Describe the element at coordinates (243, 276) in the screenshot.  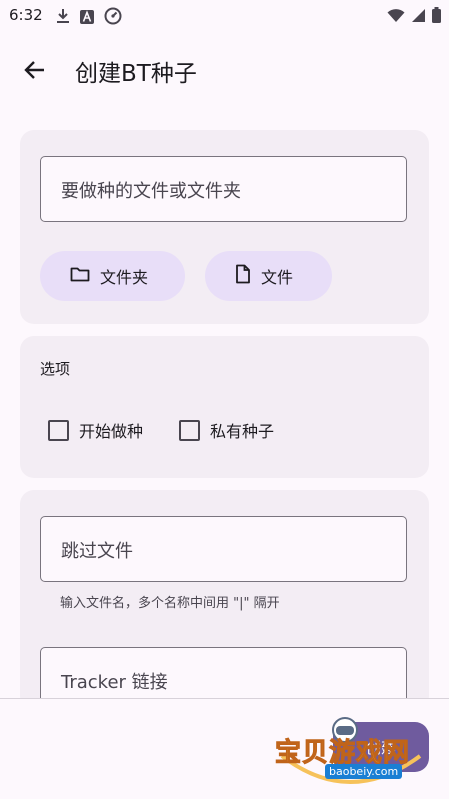
I see `file-icon` at that location.